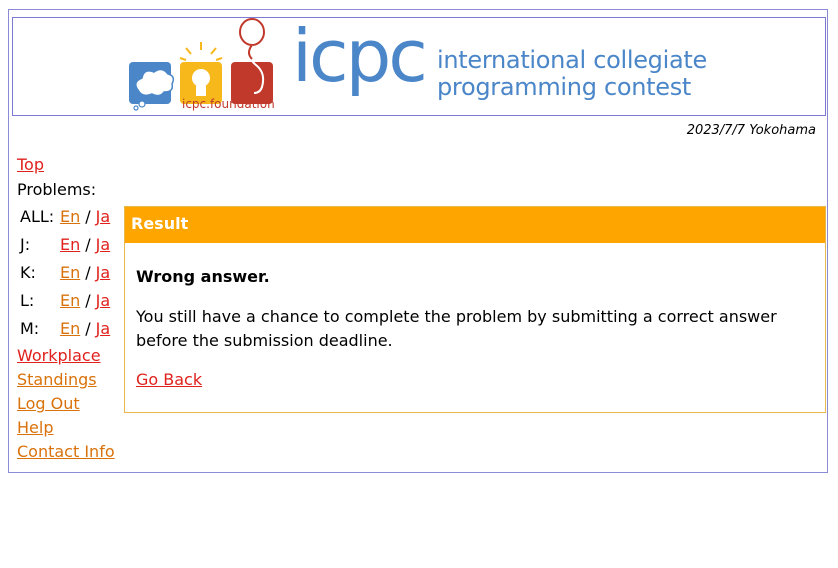 This screenshot has height=568, width=838. I want to click on problem-k-ja-link: Ja, so click(103, 272).